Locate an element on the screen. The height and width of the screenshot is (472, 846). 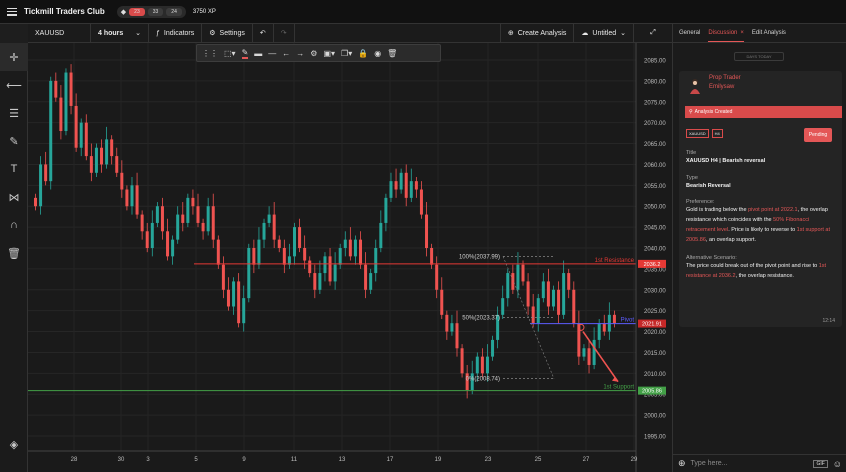
pin-icon: ⚲ is located at coordinates (691, 112).